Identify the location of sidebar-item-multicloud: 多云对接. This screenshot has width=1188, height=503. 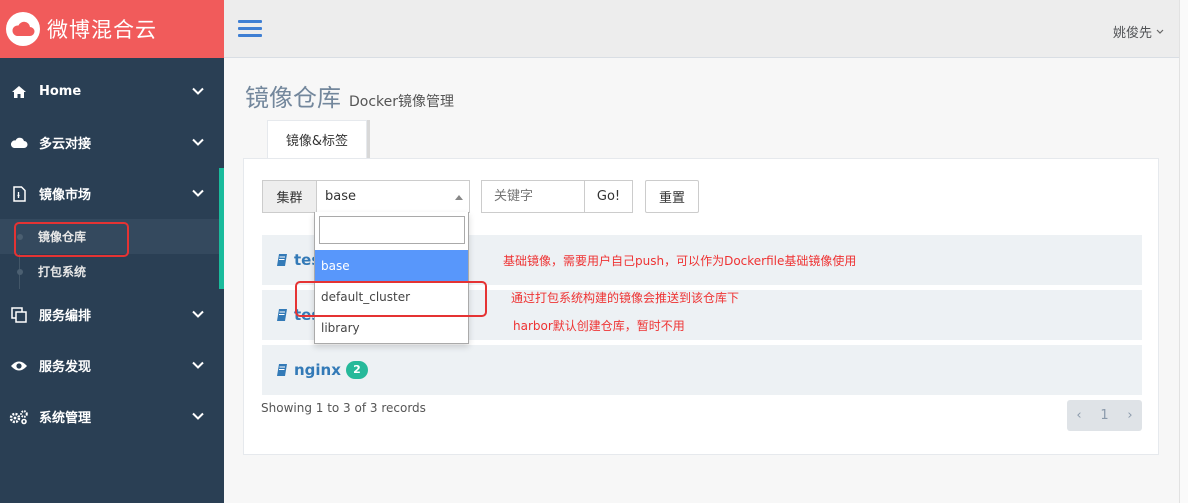
(112, 142).